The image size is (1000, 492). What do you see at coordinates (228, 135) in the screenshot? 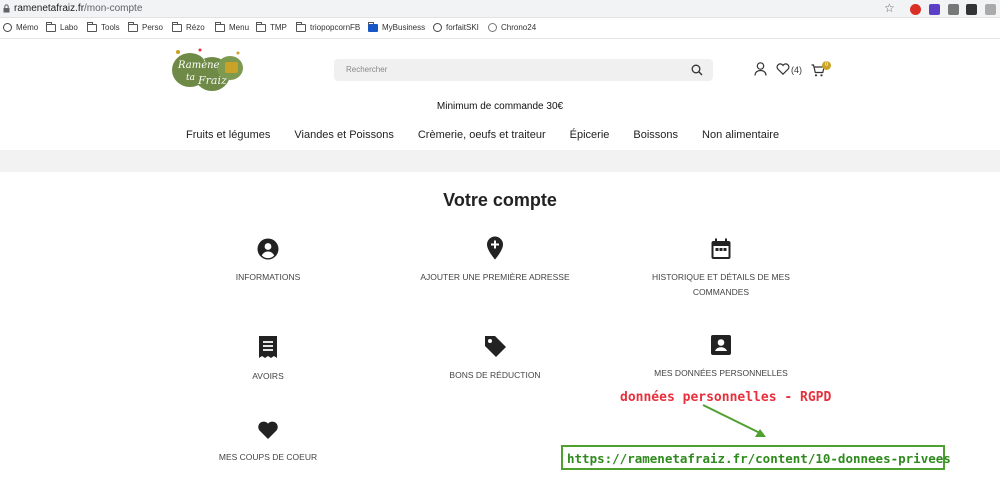
I see `nav-item-fruits: Fruits et légumes` at bounding box center [228, 135].